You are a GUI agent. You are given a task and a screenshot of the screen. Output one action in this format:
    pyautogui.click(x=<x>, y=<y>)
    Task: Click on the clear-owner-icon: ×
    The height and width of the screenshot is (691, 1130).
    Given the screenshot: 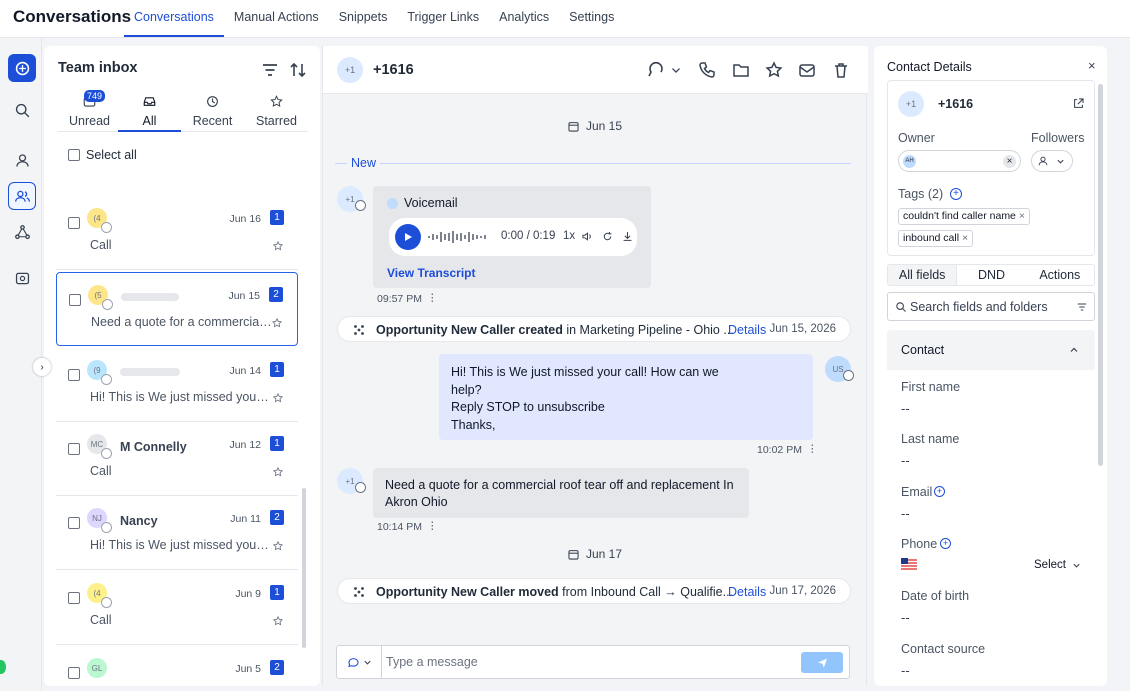 What is the action you would take?
    pyautogui.click(x=1009, y=161)
    